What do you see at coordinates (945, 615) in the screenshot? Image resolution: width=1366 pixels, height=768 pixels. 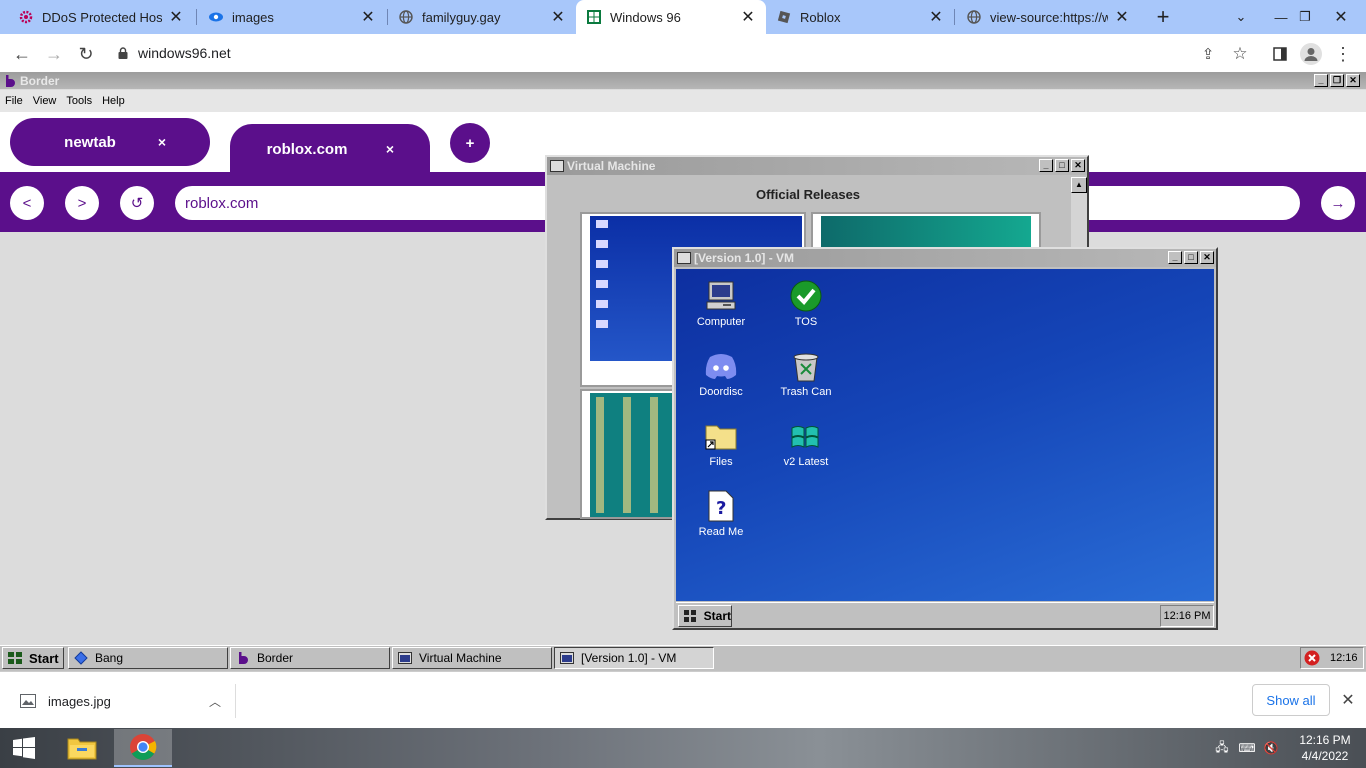 I see `vm-inner-taskbar: Start 12:16 PM` at bounding box center [945, 615].